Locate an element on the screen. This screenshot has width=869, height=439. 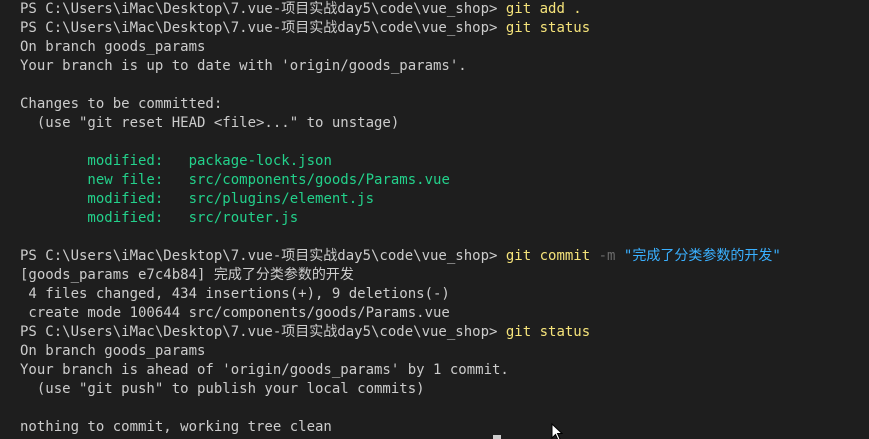
commit-message: "完成了分类参数的开发" is located at coordinates (702, 256).